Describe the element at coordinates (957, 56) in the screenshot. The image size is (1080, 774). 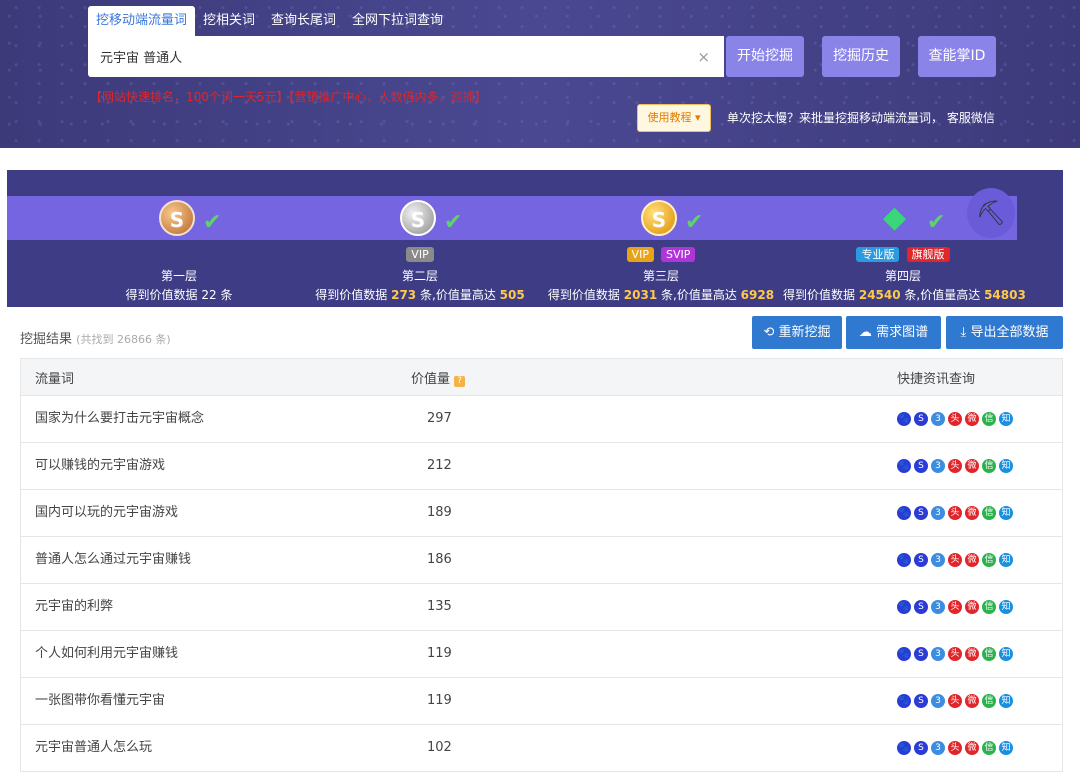
I see `check-id-button: 查能掌ID` at that location.